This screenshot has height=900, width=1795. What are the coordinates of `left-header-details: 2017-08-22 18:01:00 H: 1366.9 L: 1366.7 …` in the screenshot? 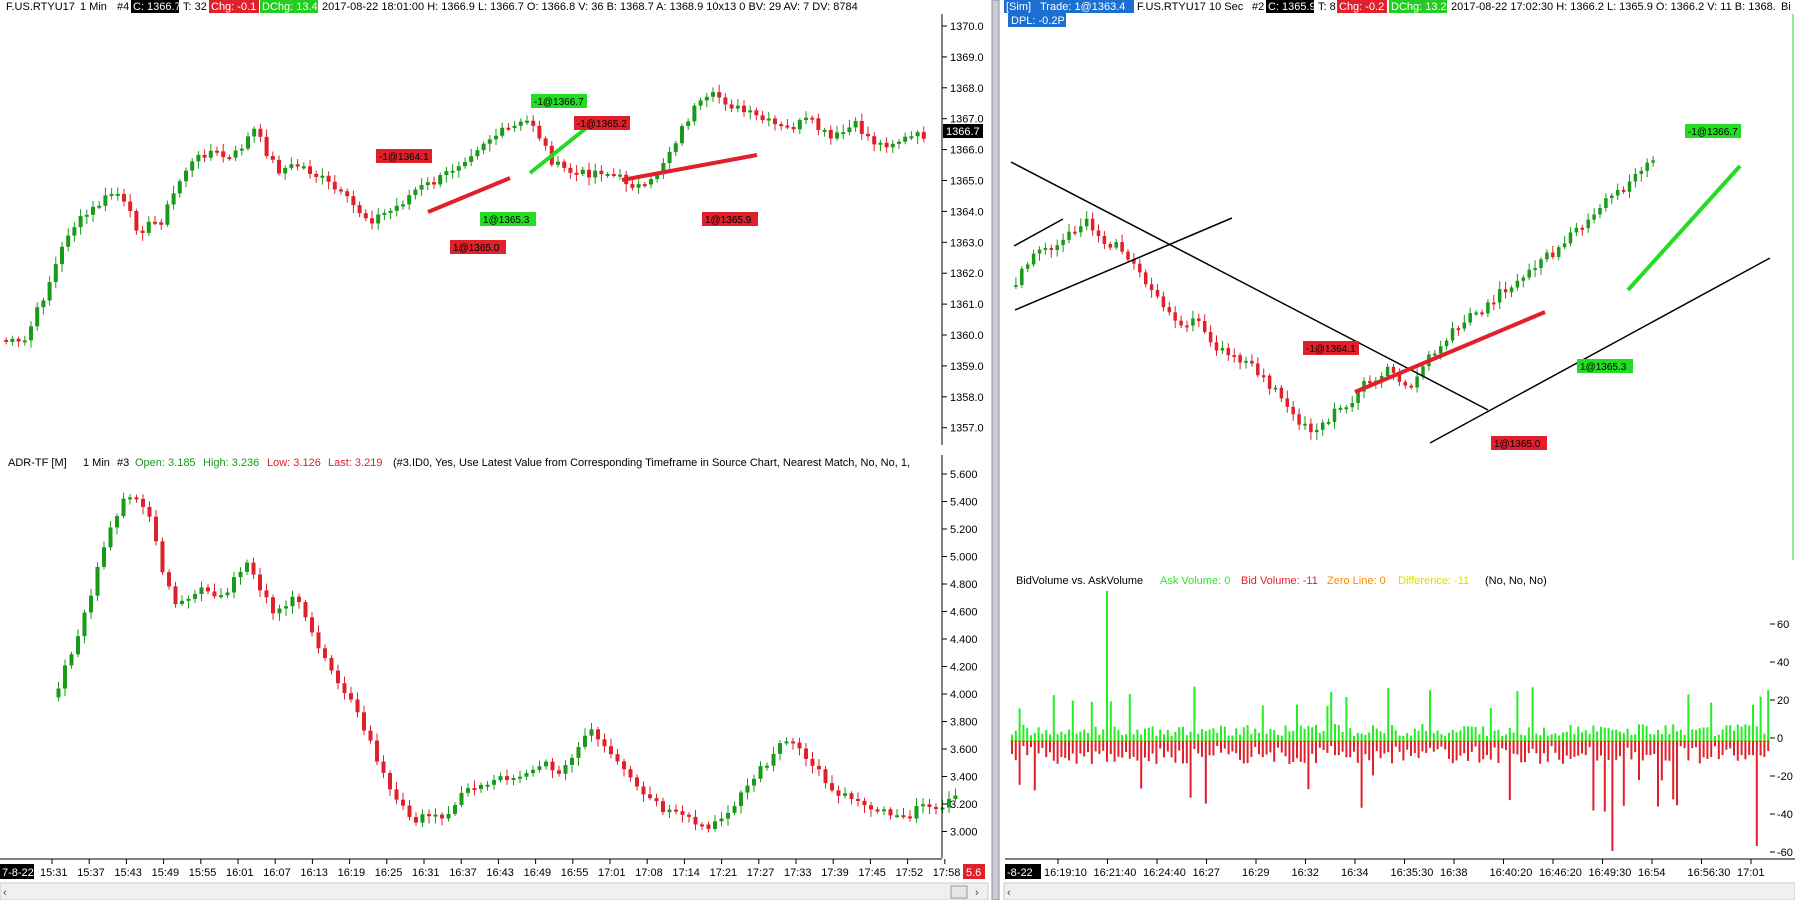 It's located at (590, 7).